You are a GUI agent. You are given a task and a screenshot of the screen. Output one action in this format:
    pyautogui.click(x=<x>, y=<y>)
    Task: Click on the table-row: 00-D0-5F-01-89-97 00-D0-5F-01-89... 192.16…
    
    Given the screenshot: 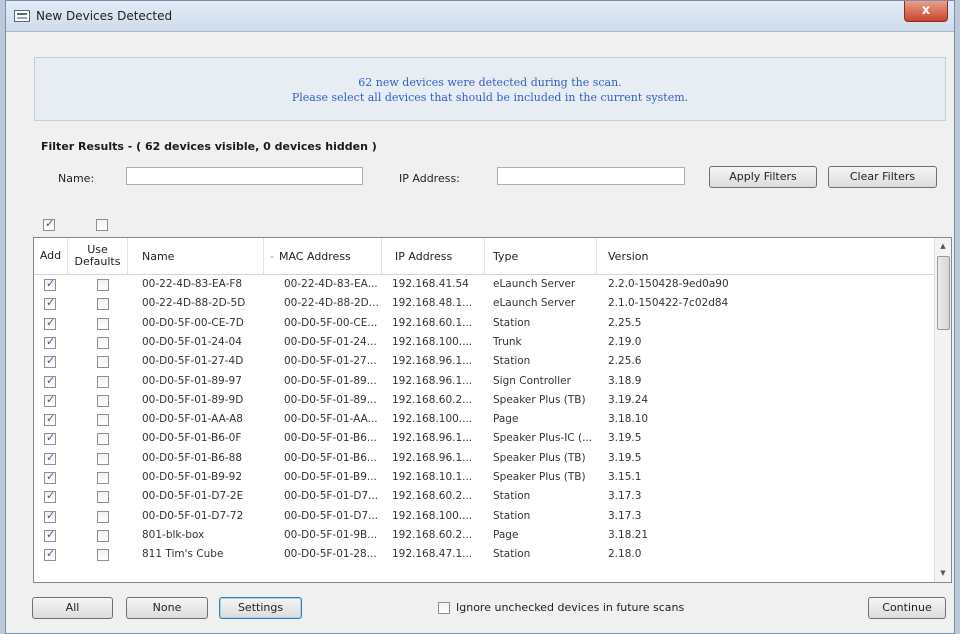 What is the action you would take?
    pyautogui.click(x=485, y=381)
    